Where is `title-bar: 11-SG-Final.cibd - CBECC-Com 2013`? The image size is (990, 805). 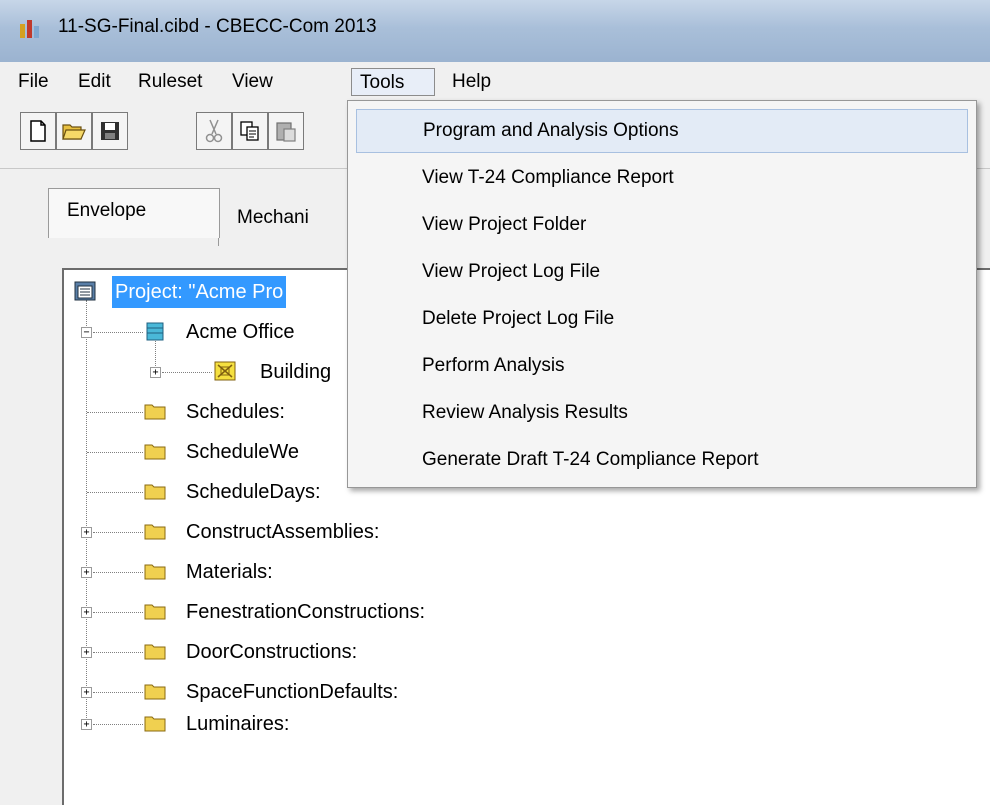
title-bar: 11-SG-Final.cibd - CBECC-Com 2013 is located at coordinates (495, 31).